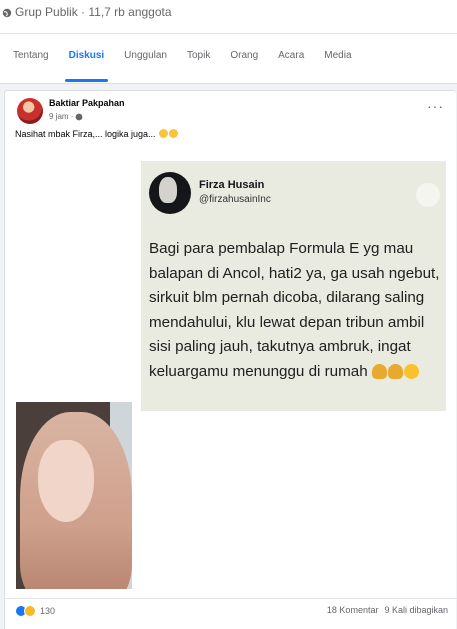 The width and height of the screenshot is (457, 629). What do you see at coordinates (61, 116) in the screenshot?
I see `post-time-text: 9 jam ·` at bounding box center [61, 116].